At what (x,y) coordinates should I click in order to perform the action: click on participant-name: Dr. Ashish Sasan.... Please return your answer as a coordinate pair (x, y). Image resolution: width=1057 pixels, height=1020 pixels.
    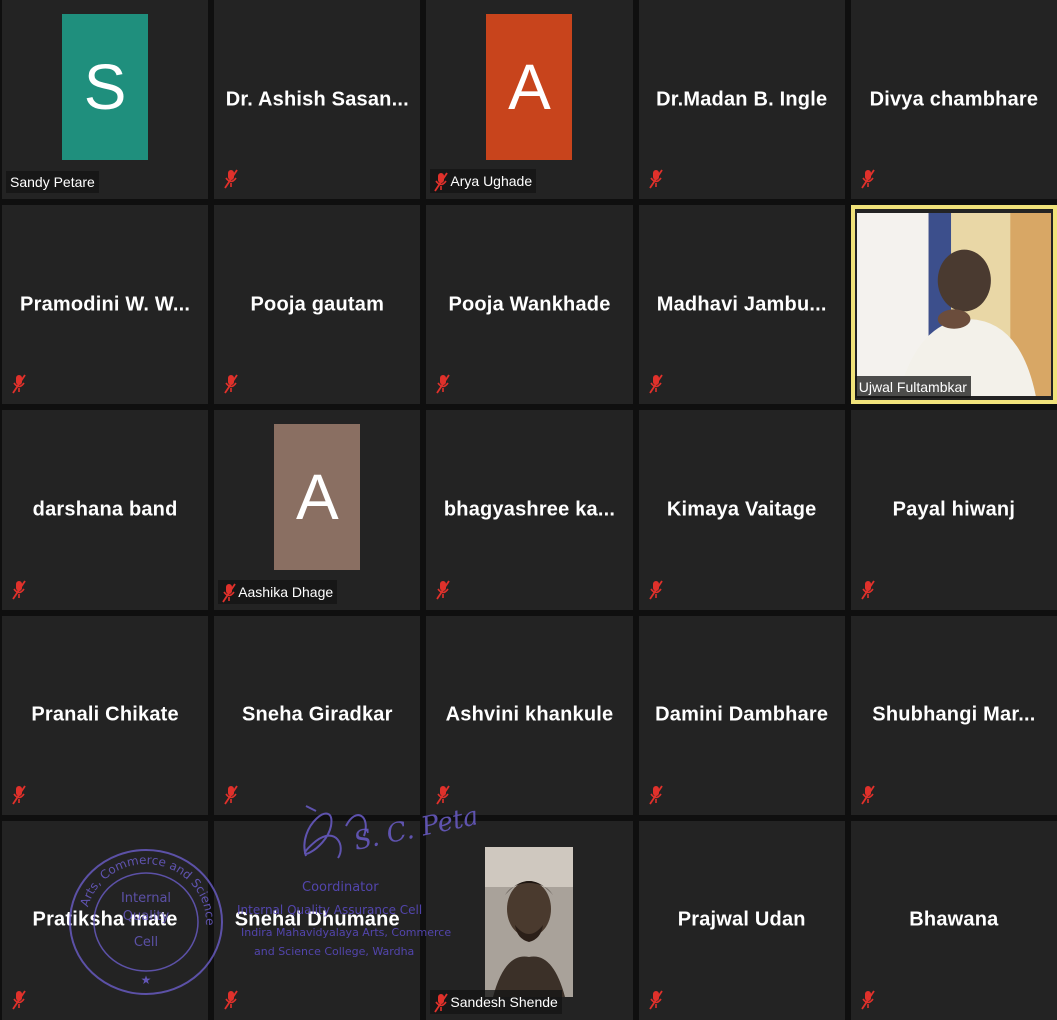
    Looking at the image, I should click on (317, 99).